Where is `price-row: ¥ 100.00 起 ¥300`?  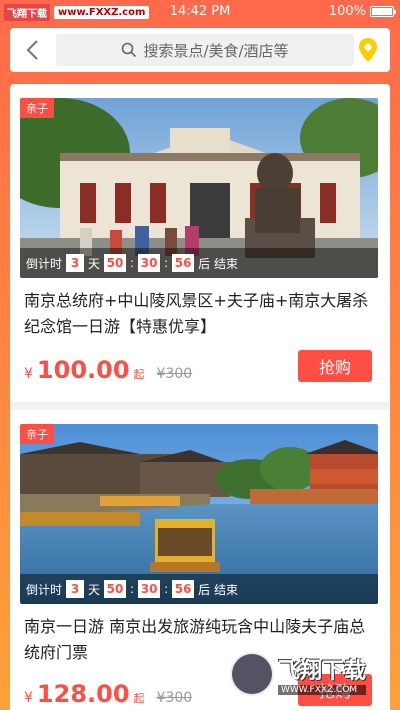 price-row: ¥ 100.00 起 ¥300 is located at coordinates (108, 370).